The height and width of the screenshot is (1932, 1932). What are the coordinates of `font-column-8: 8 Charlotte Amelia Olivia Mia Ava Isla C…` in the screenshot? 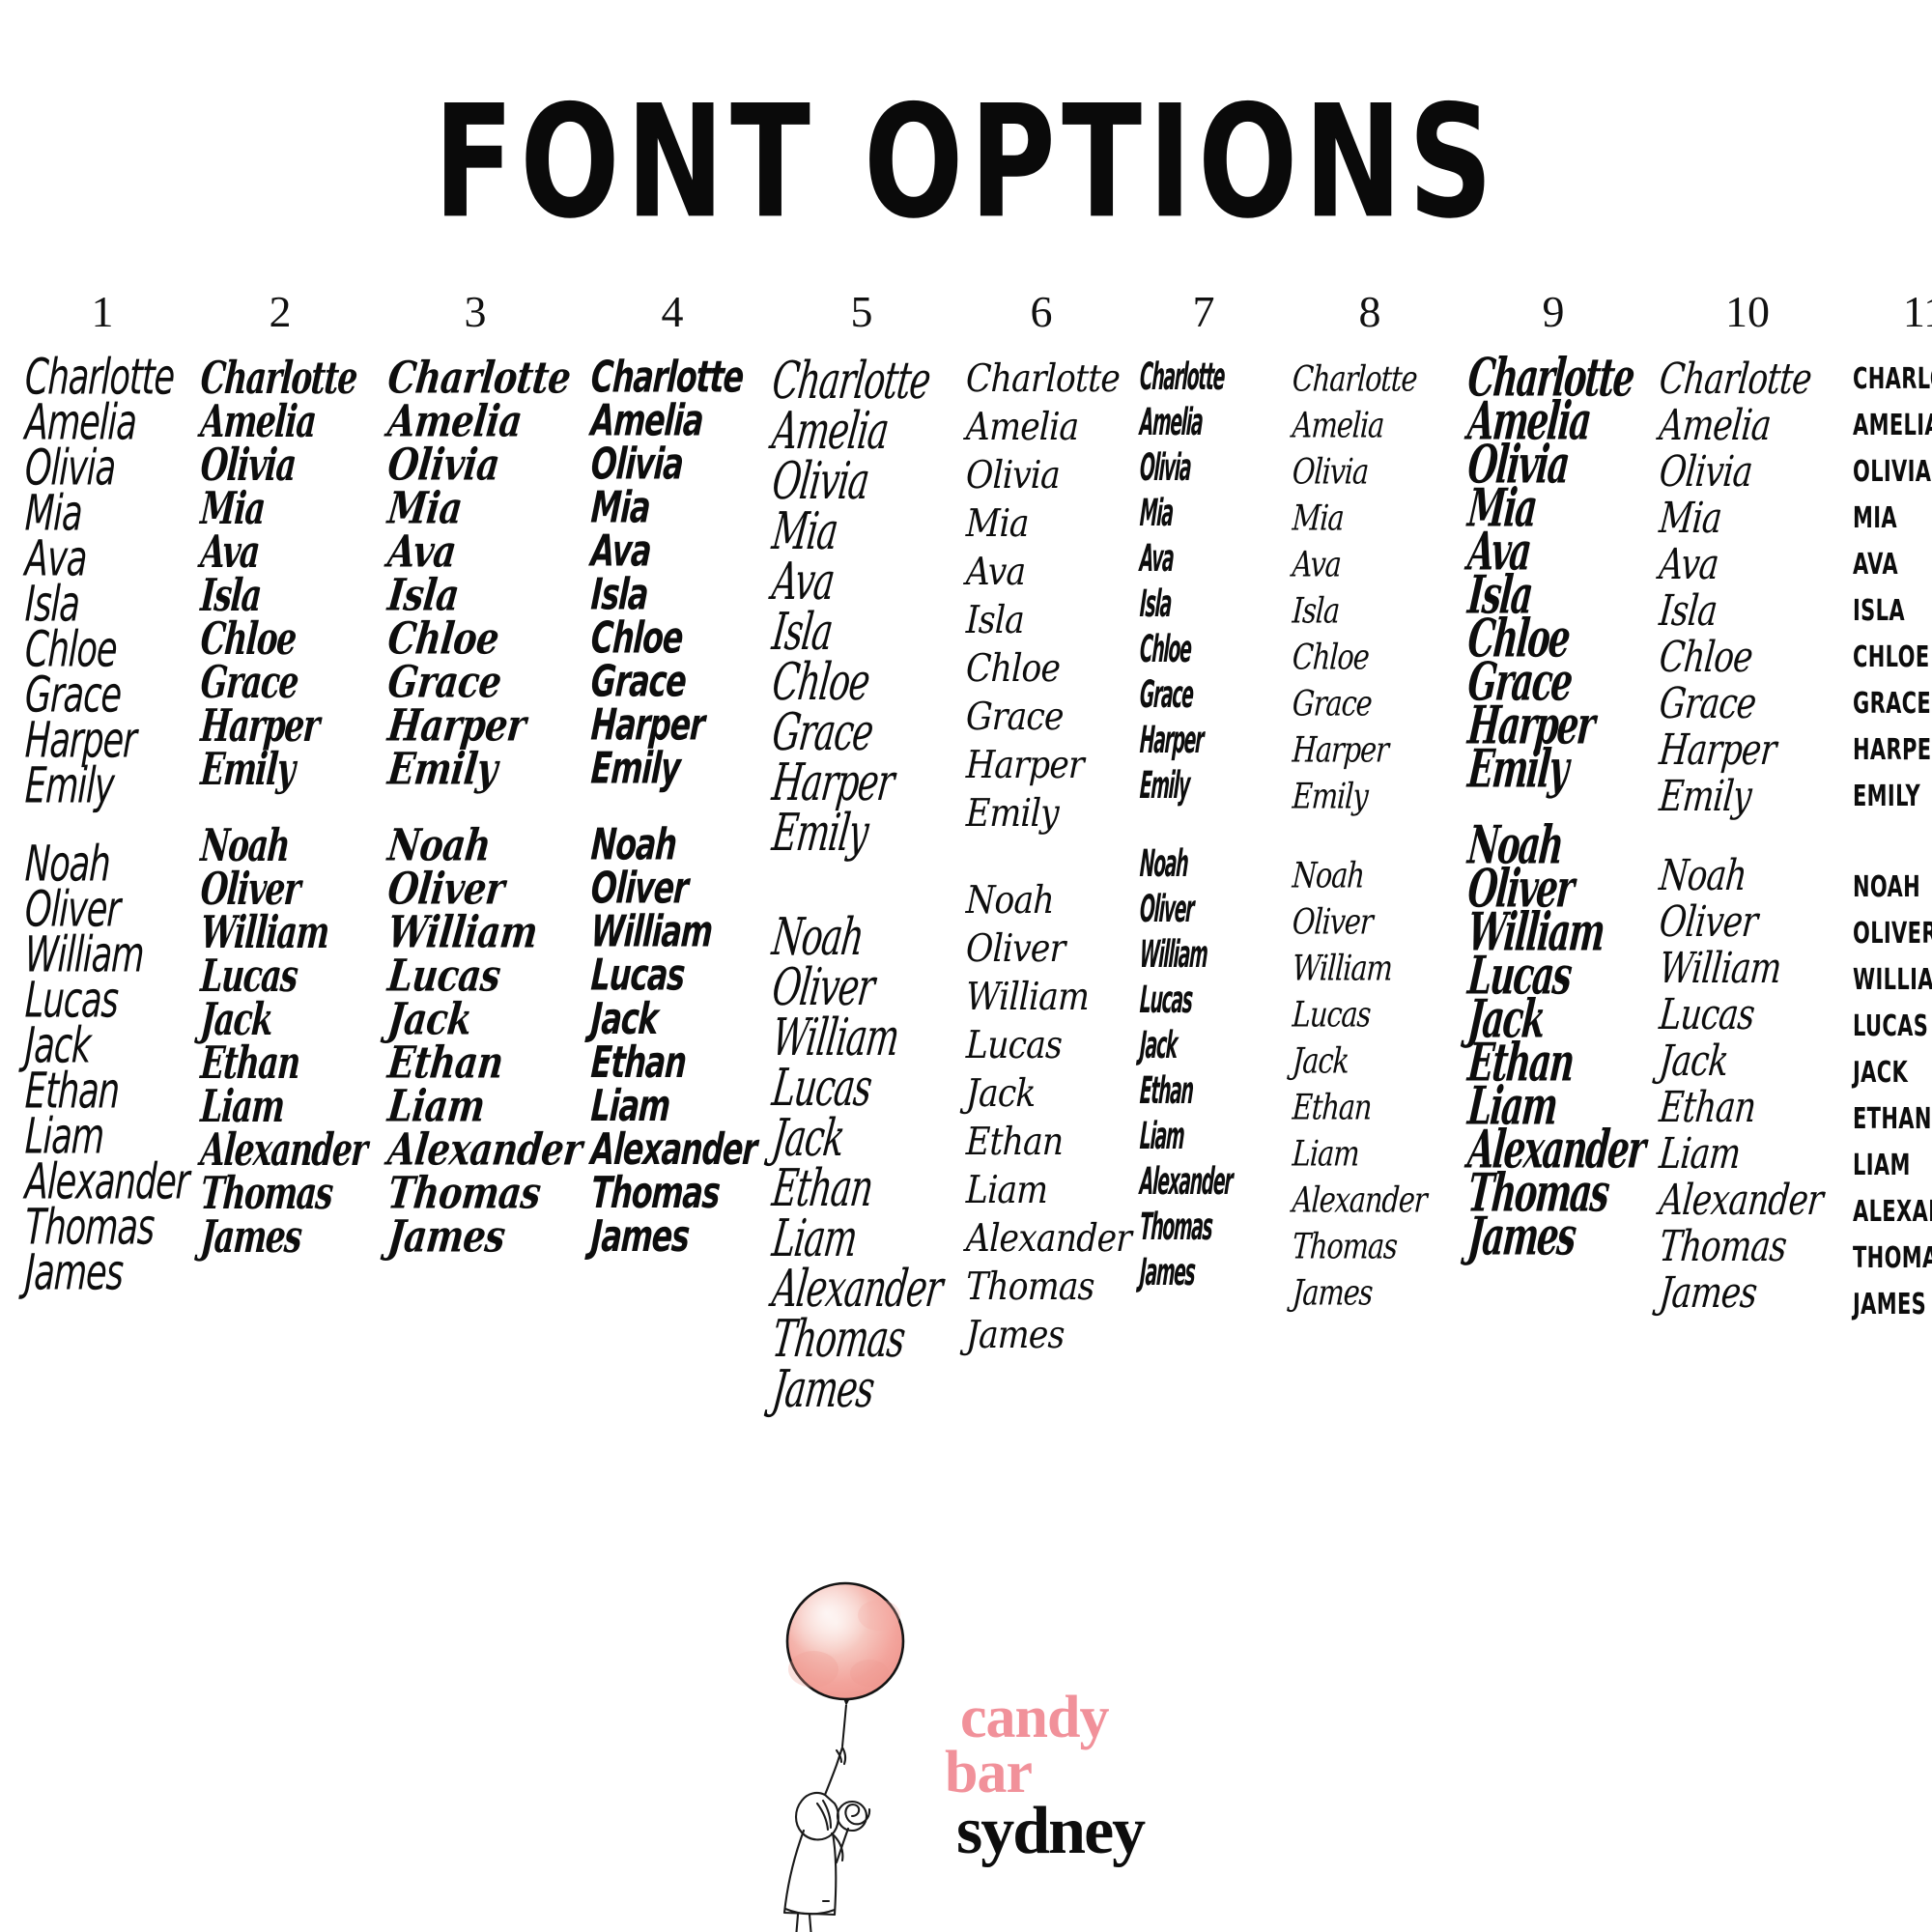 It's located at (1370, 803).